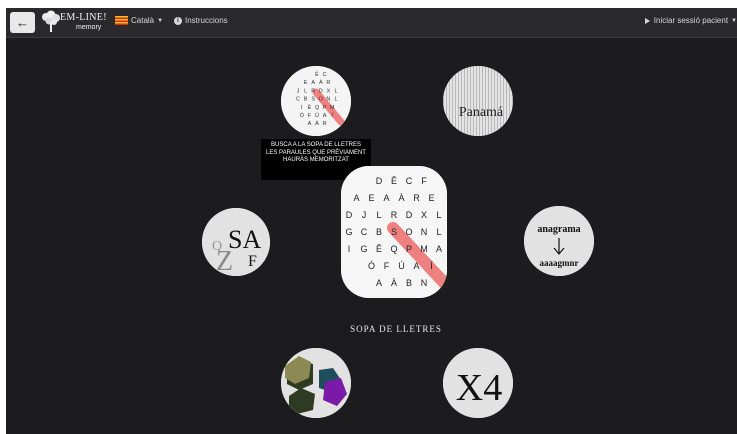 This screenshot has height=434, width=737. I want to click on shapes-thumbnail, so click(316, 383).